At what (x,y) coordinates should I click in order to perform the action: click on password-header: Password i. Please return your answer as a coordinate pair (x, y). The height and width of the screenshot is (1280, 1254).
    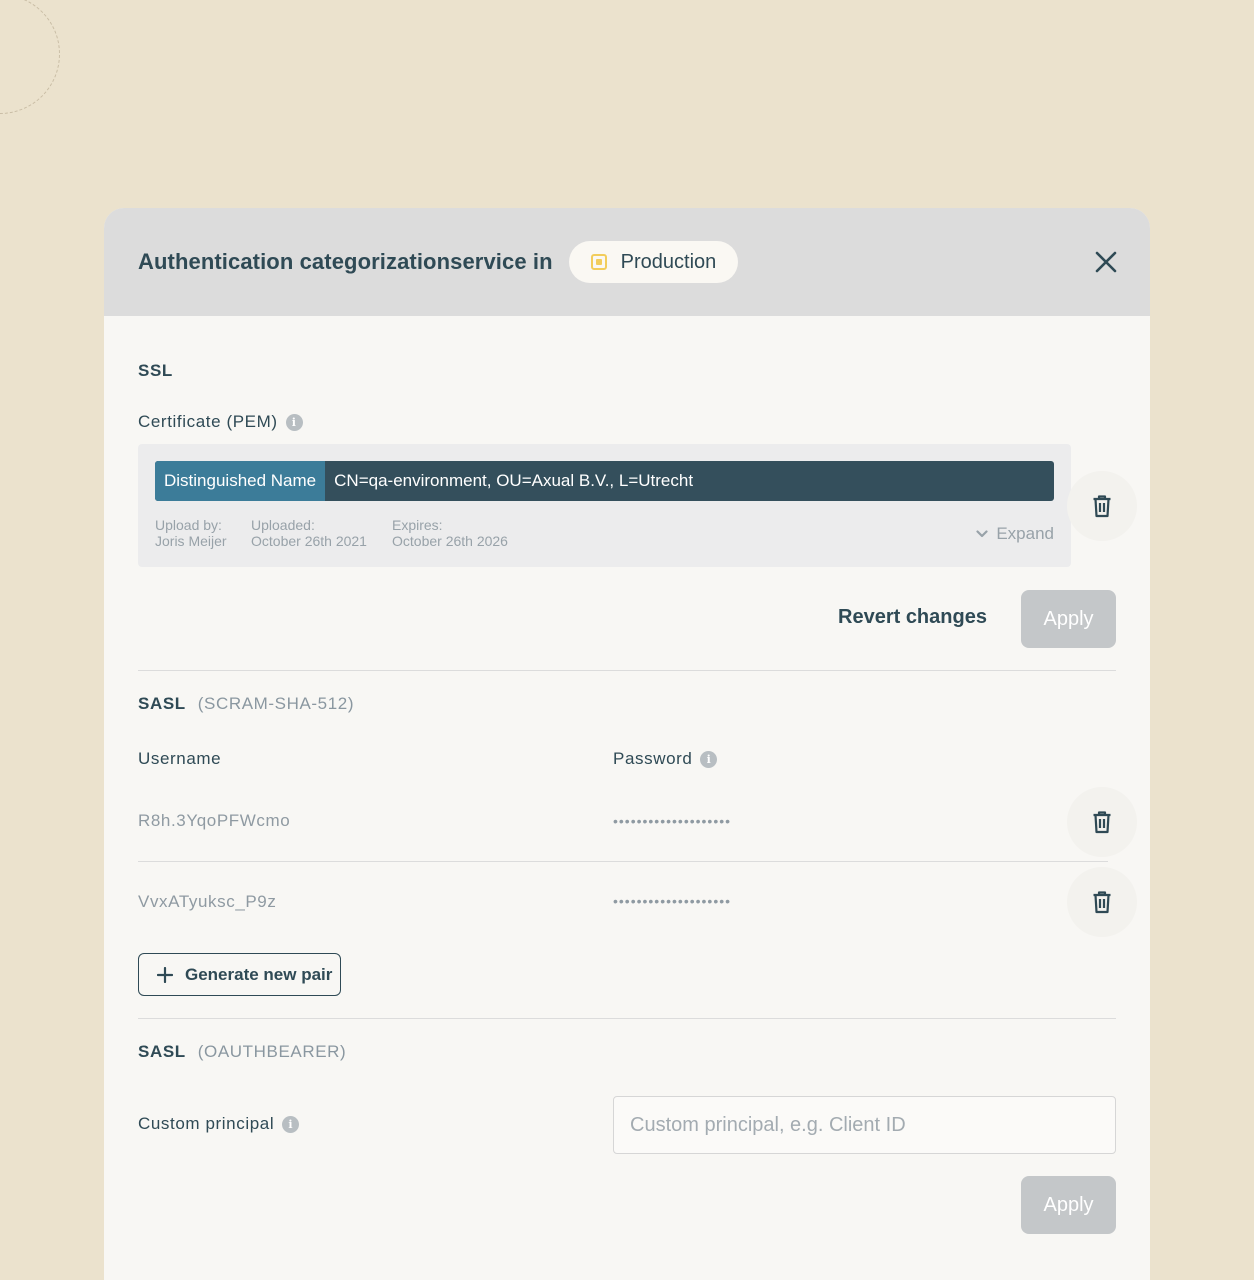
    Looking at the image, I should click on (665, 759).